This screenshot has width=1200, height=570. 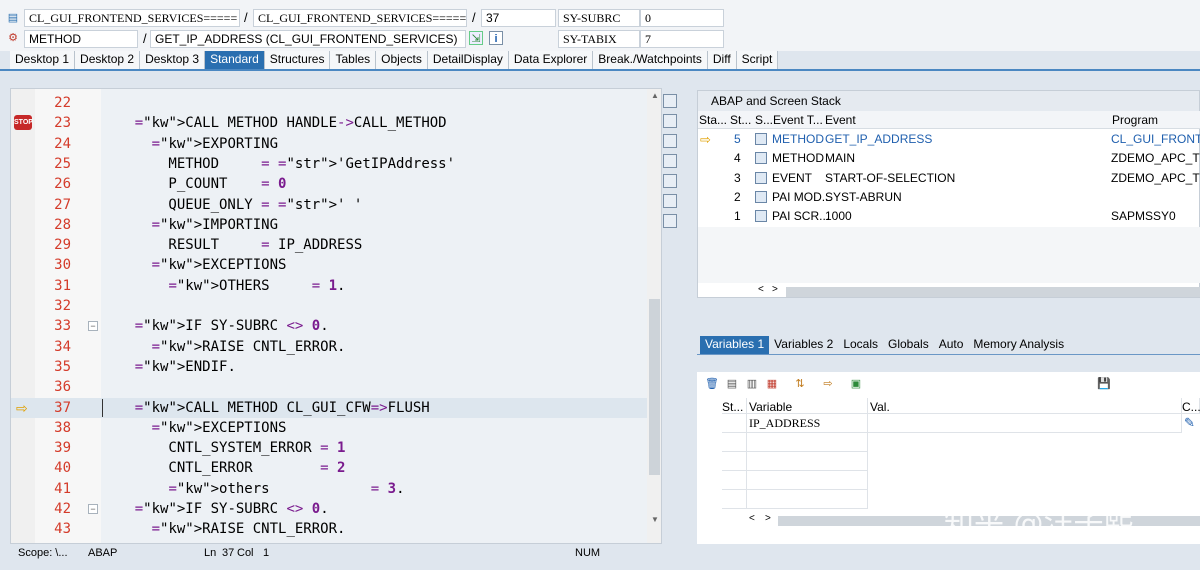 I want to click on insert-icon: ▤, so click(x=732, y=384).